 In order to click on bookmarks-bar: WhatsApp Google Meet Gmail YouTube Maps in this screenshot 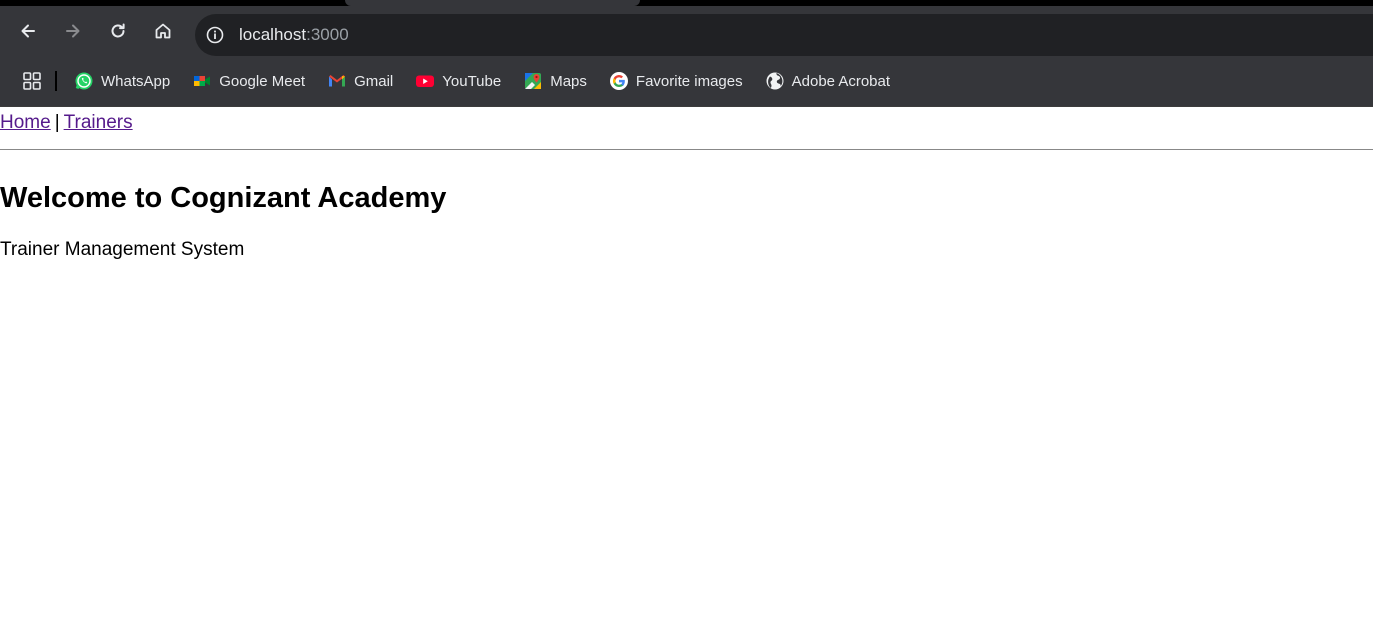, I will do `click(686, 81)`.